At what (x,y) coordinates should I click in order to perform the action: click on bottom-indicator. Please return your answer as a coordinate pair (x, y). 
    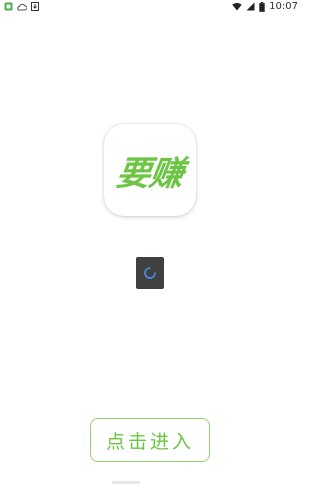
    Looking at the image, I should click on (126, 482).